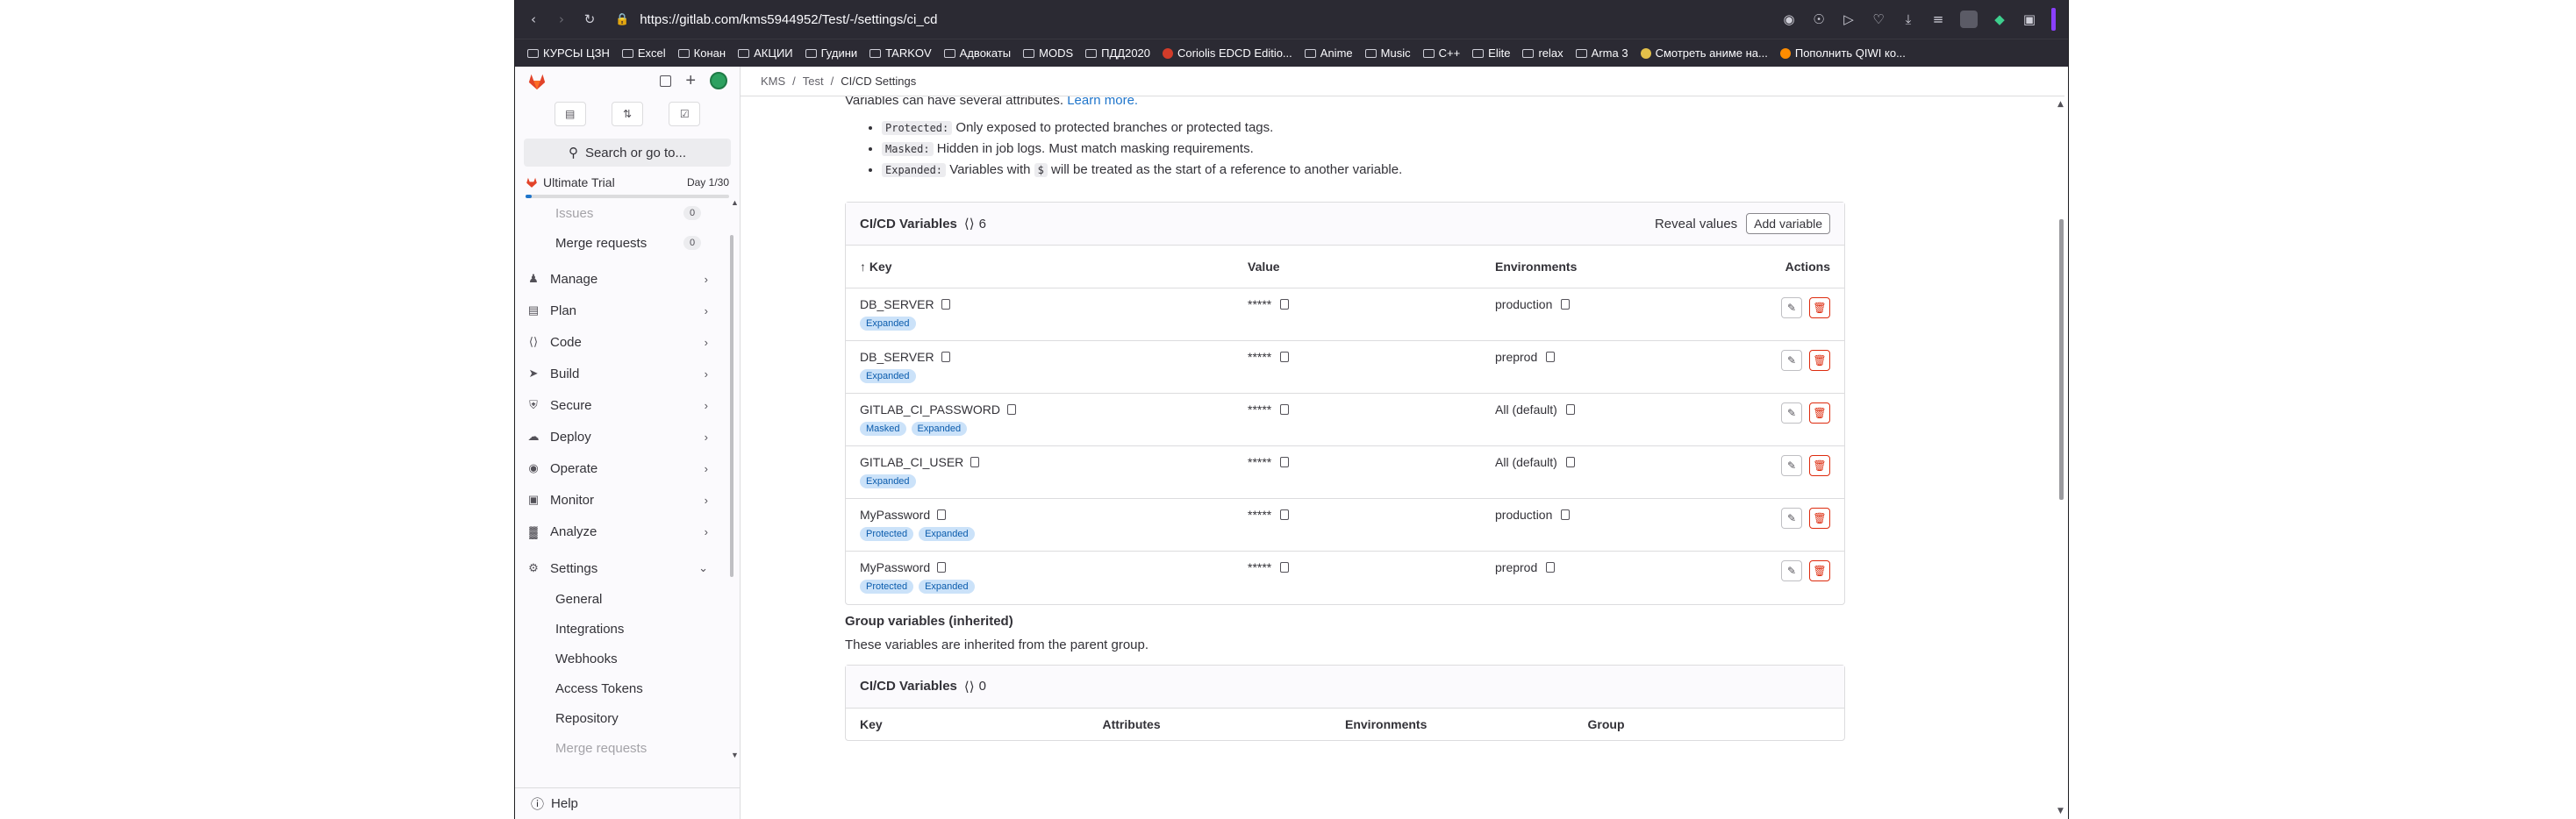 This screenshot has height=819, width=2576. I want to click on bookmark: Адвокаты, so click(977, 53).